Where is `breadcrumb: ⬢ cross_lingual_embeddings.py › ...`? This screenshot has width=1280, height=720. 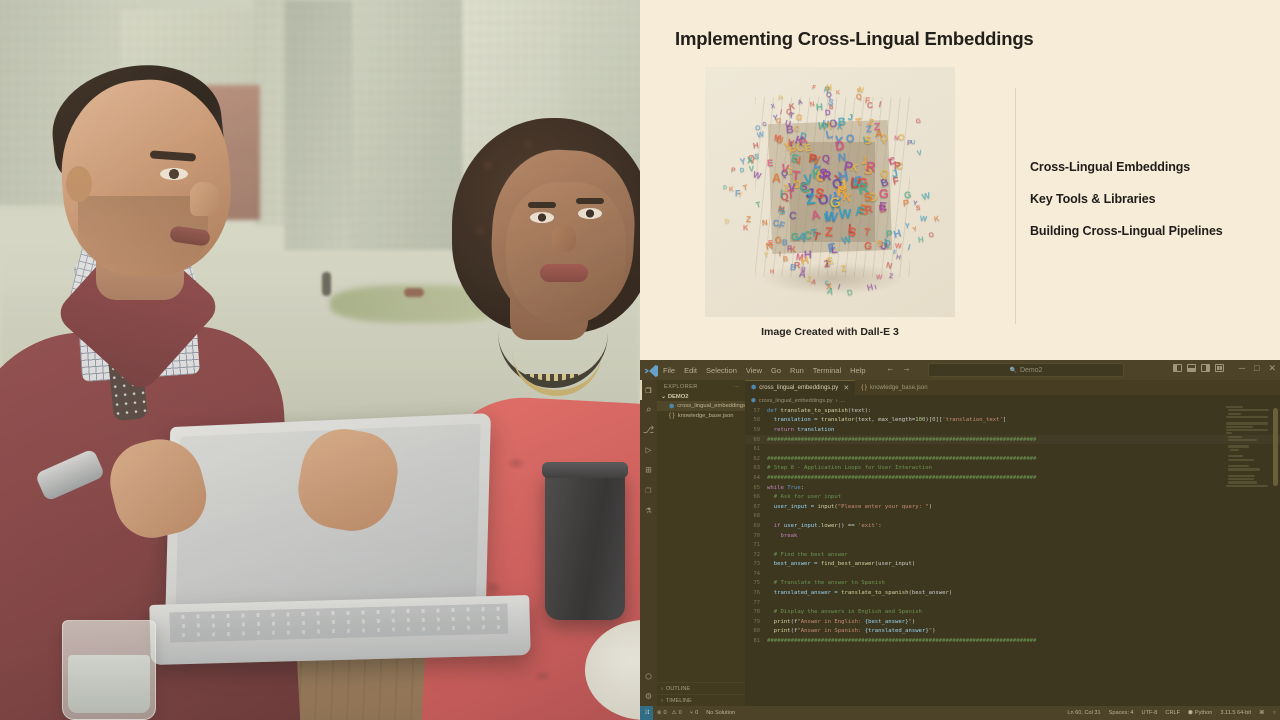 breadcrumb: ⬢ cross_lingual_embeddings.py › ... is located at coordinates (1012, 400).